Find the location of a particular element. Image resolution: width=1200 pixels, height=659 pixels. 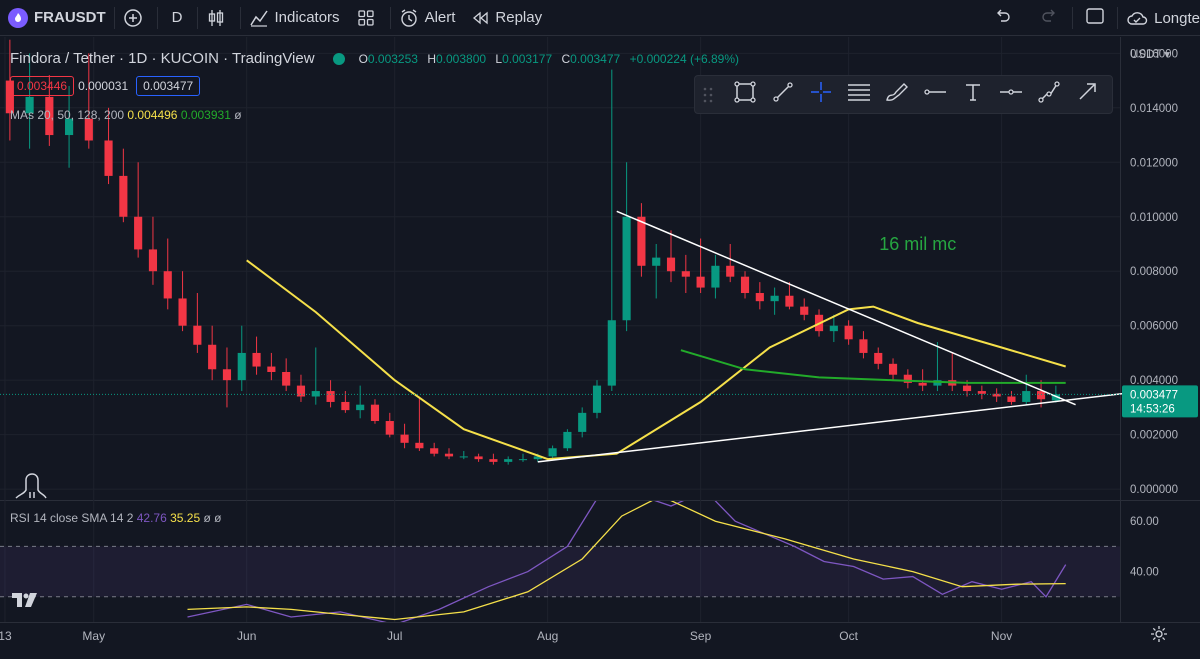

interval-label: D is located at coordinates (177, 17).